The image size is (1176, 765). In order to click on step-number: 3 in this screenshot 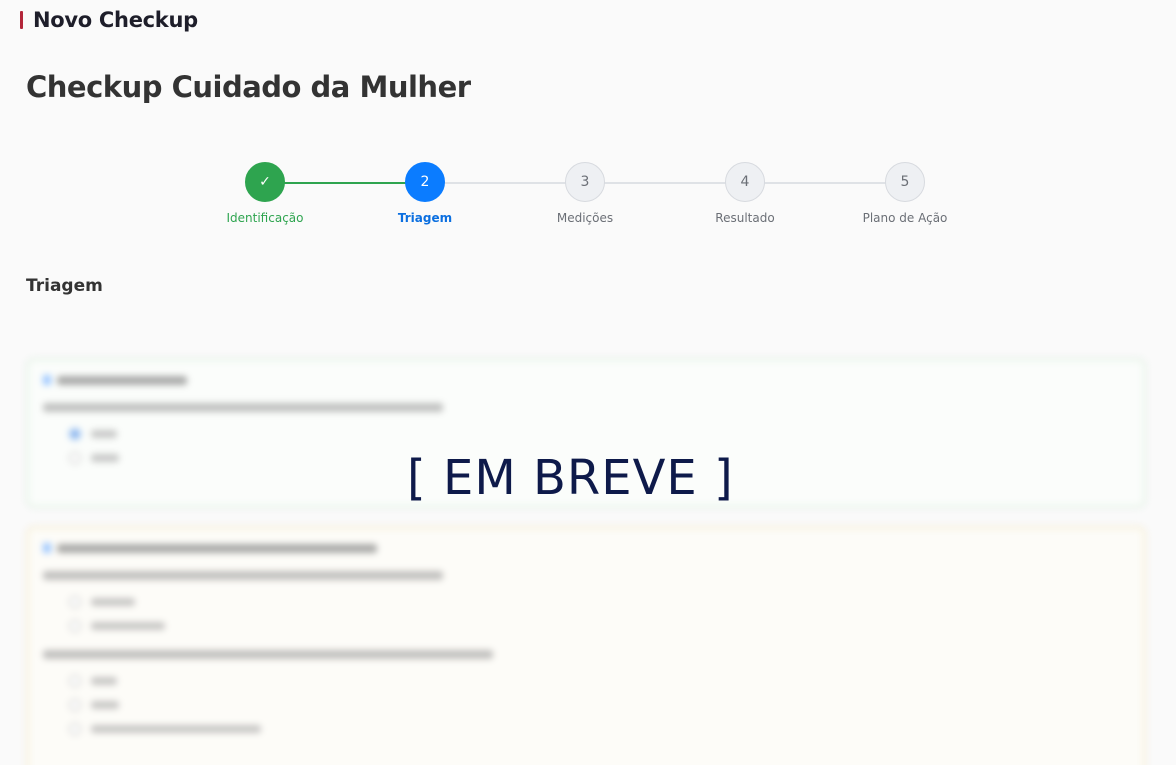, I will do `click(585, 182)`.